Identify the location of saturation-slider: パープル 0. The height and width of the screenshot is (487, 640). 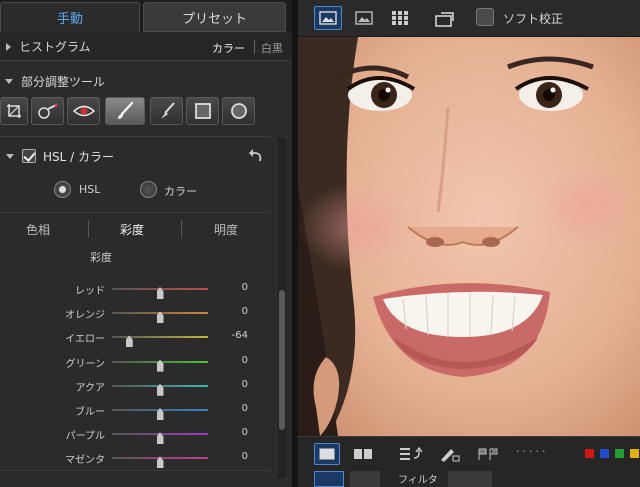
(135, 439).